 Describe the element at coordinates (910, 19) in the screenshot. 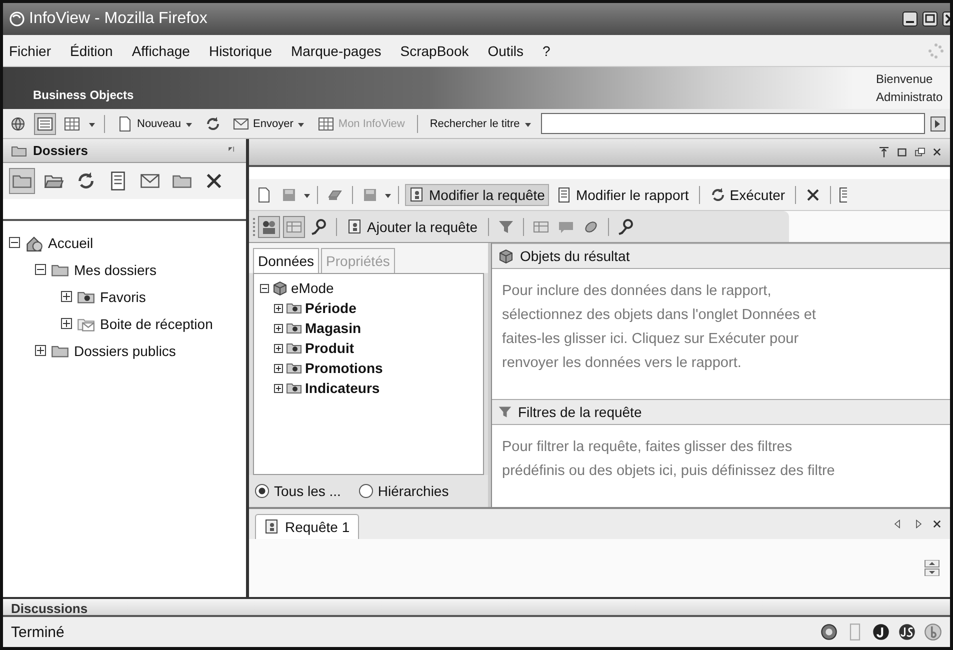

I see `minimize-icon` at that location.